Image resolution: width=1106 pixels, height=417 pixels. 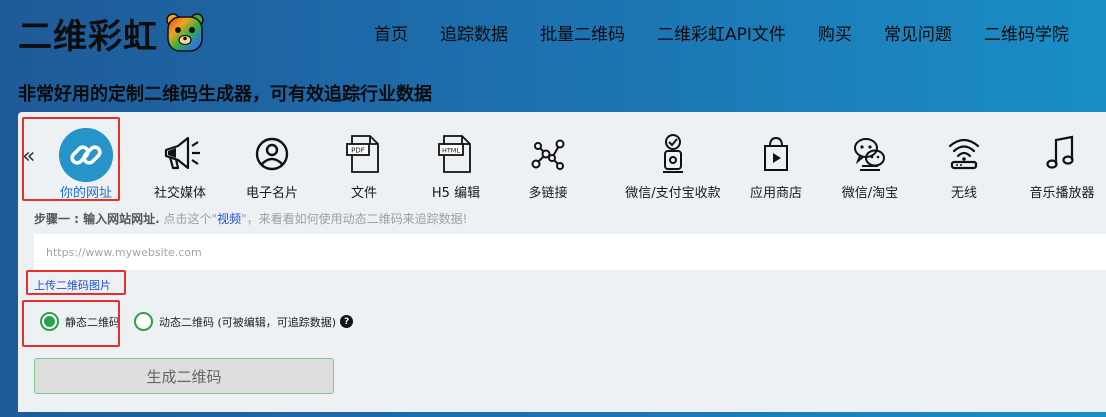 I want to click on static-qr-label: 静态二维码, so click(x=92, y=322).